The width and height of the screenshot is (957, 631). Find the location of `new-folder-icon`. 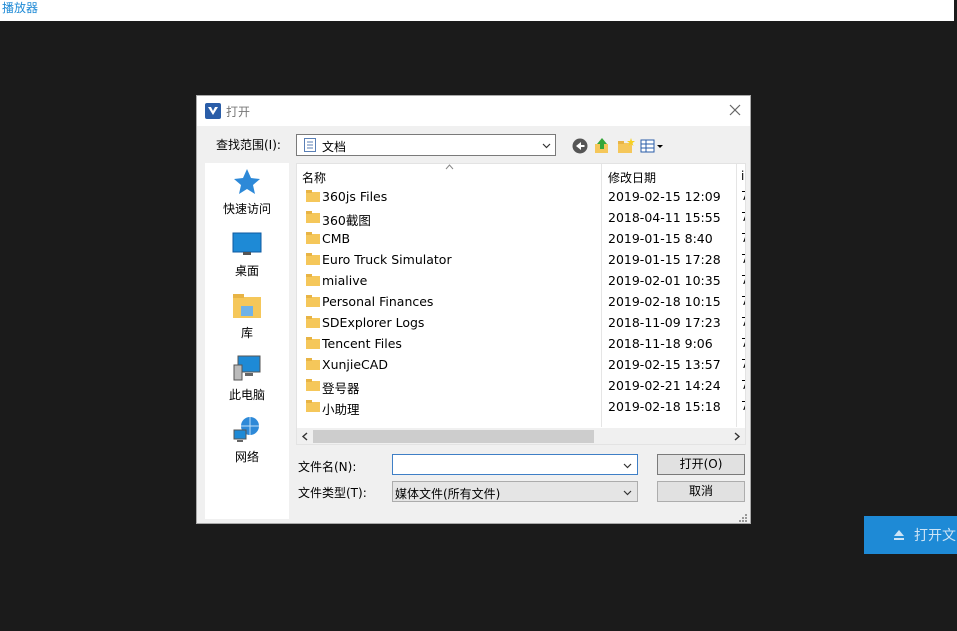

new-folder-icon is located at coordinates (626, 146).